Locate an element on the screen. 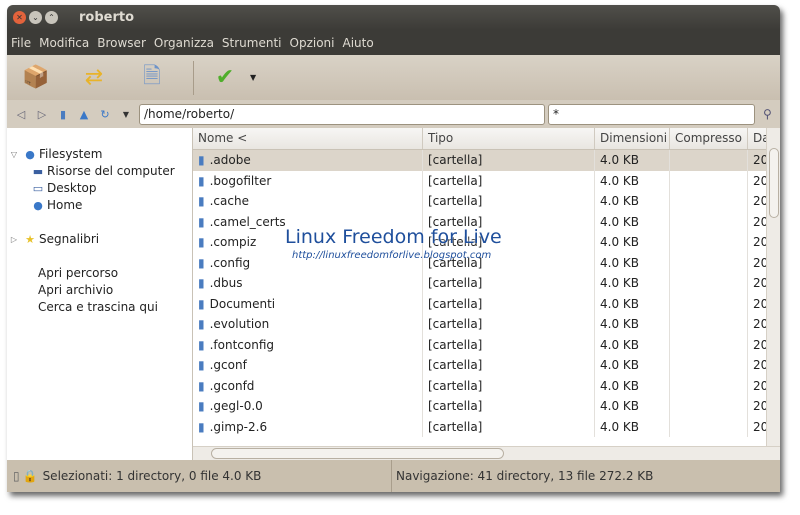 This screenshot has height=515, width=800. sidebar-label: Filesystem is located at coordinates (71, 154).